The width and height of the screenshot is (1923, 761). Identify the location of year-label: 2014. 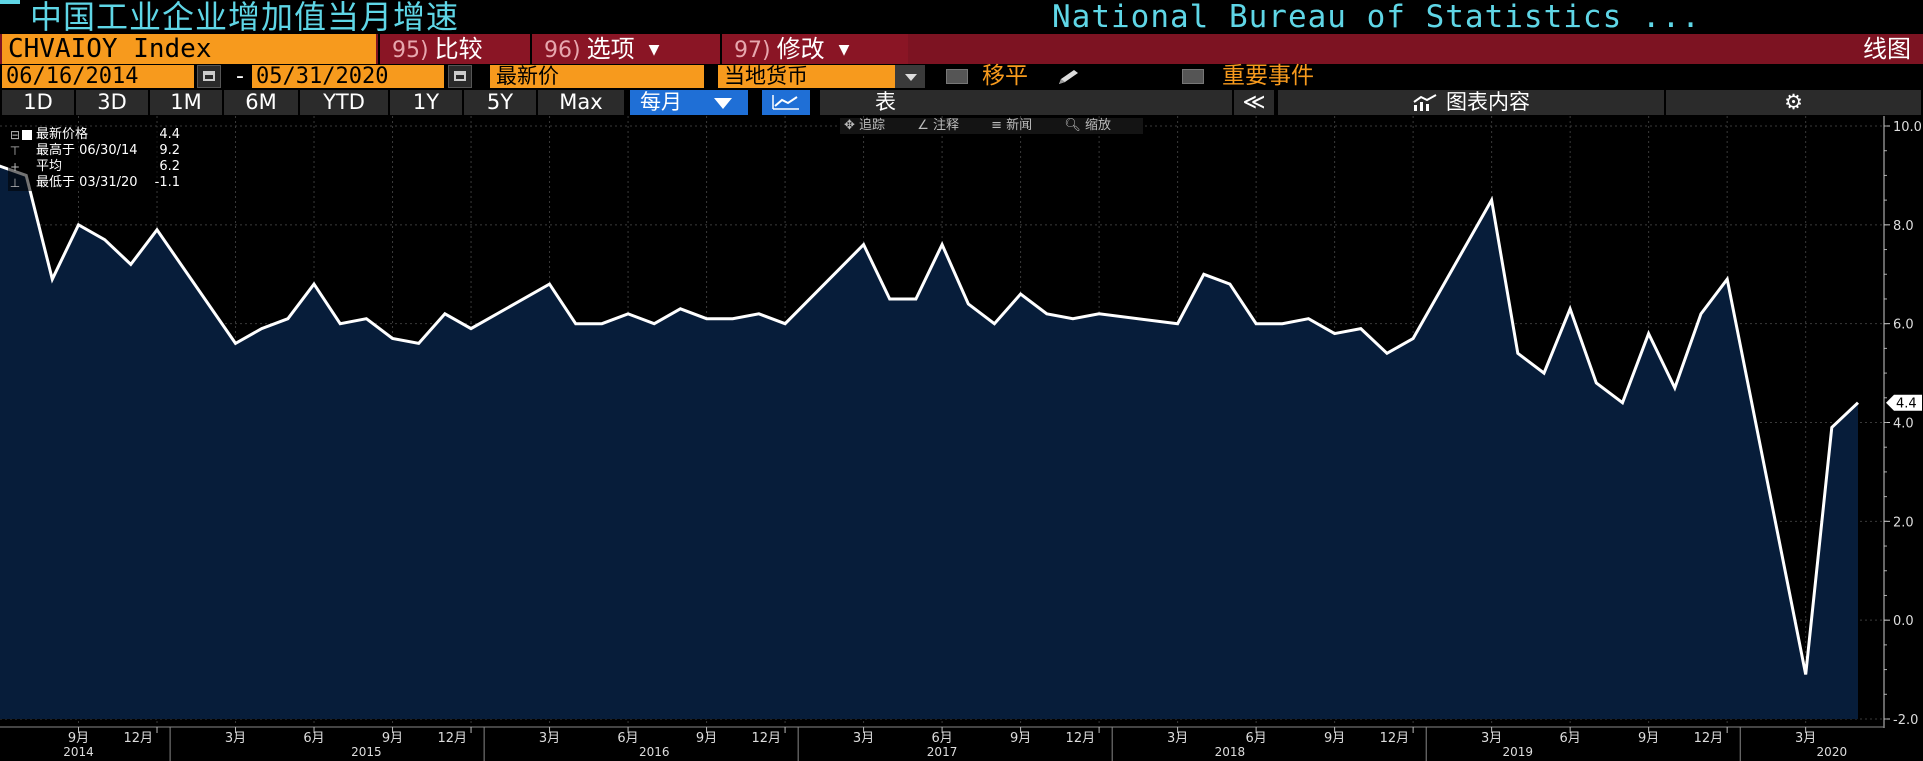
(78, 752).